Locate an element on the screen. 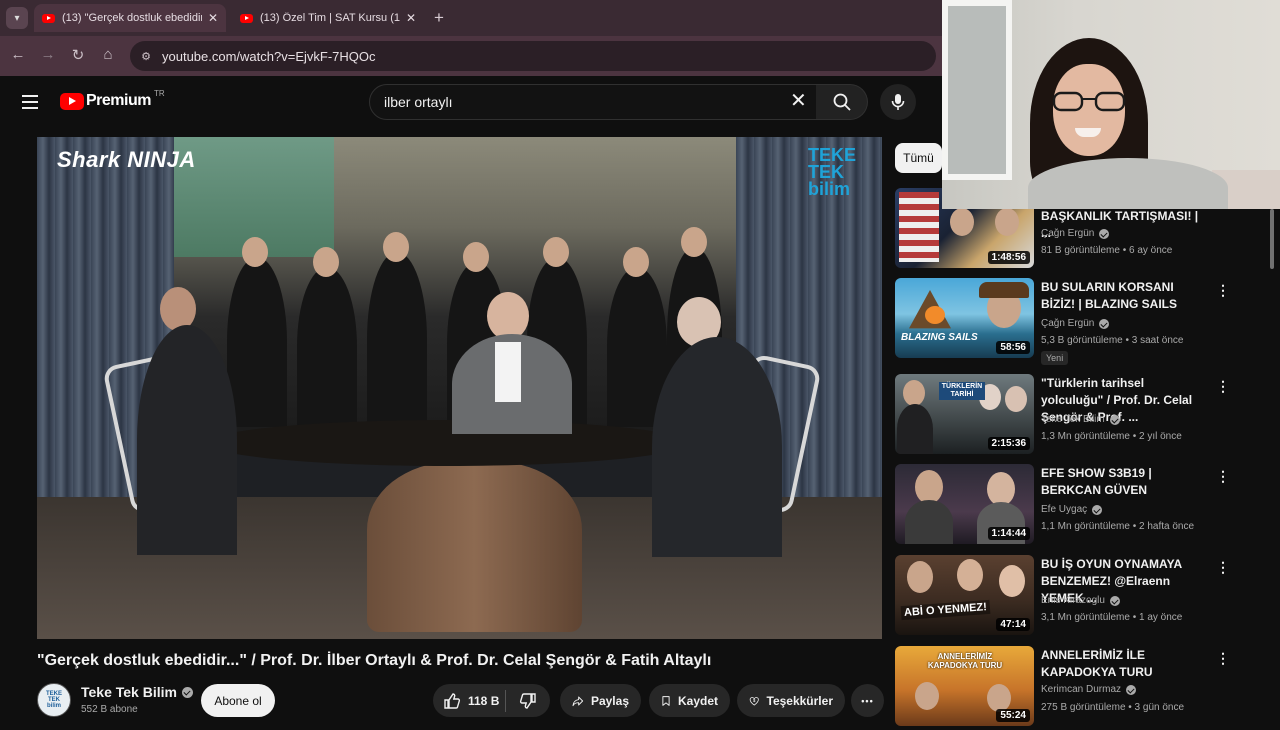  share-icon is located at coordinates (578, 701).